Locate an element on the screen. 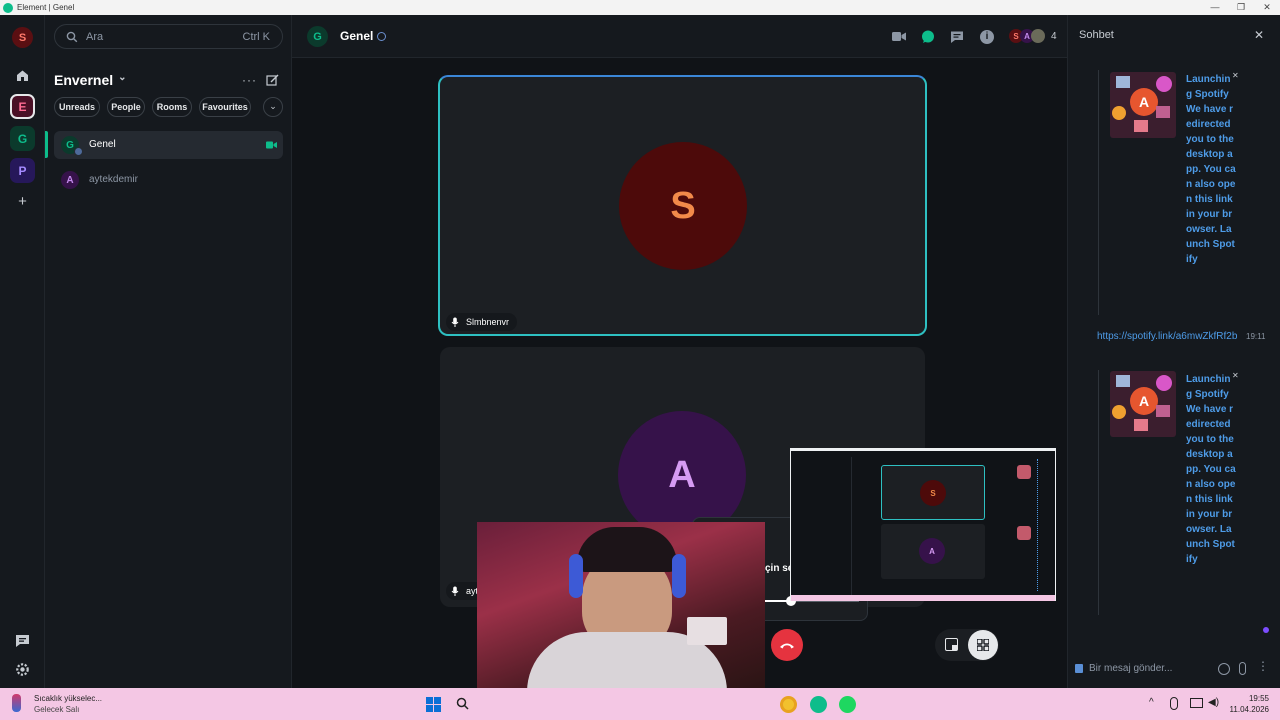 The image size is (1280, 720). video-call-icon is located at coordinates (899, 36).